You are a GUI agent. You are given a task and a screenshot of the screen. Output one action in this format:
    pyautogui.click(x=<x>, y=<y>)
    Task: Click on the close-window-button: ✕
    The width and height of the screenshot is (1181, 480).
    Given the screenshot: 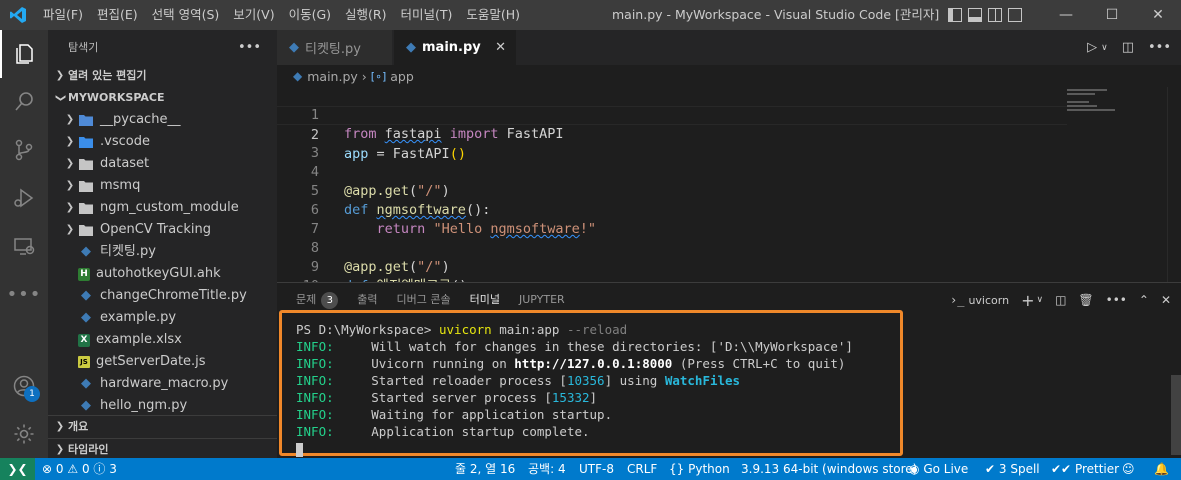 What is the action you would take?
    pyautogui.click(x=1158, y=15)
    